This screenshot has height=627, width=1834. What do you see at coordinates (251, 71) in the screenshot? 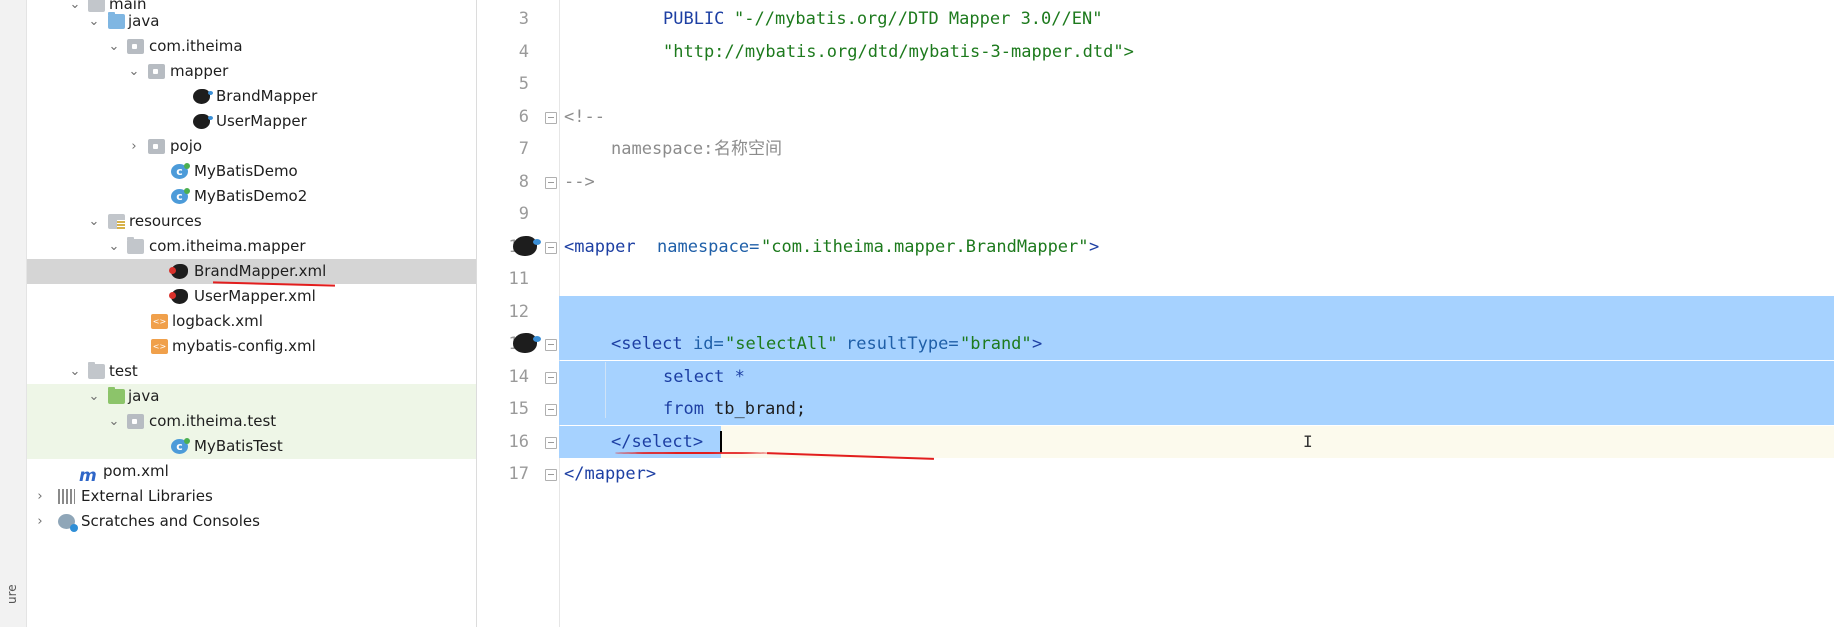
I see `tree-item-mapper: ⌄ mapper` at bounding box center [251, 71].